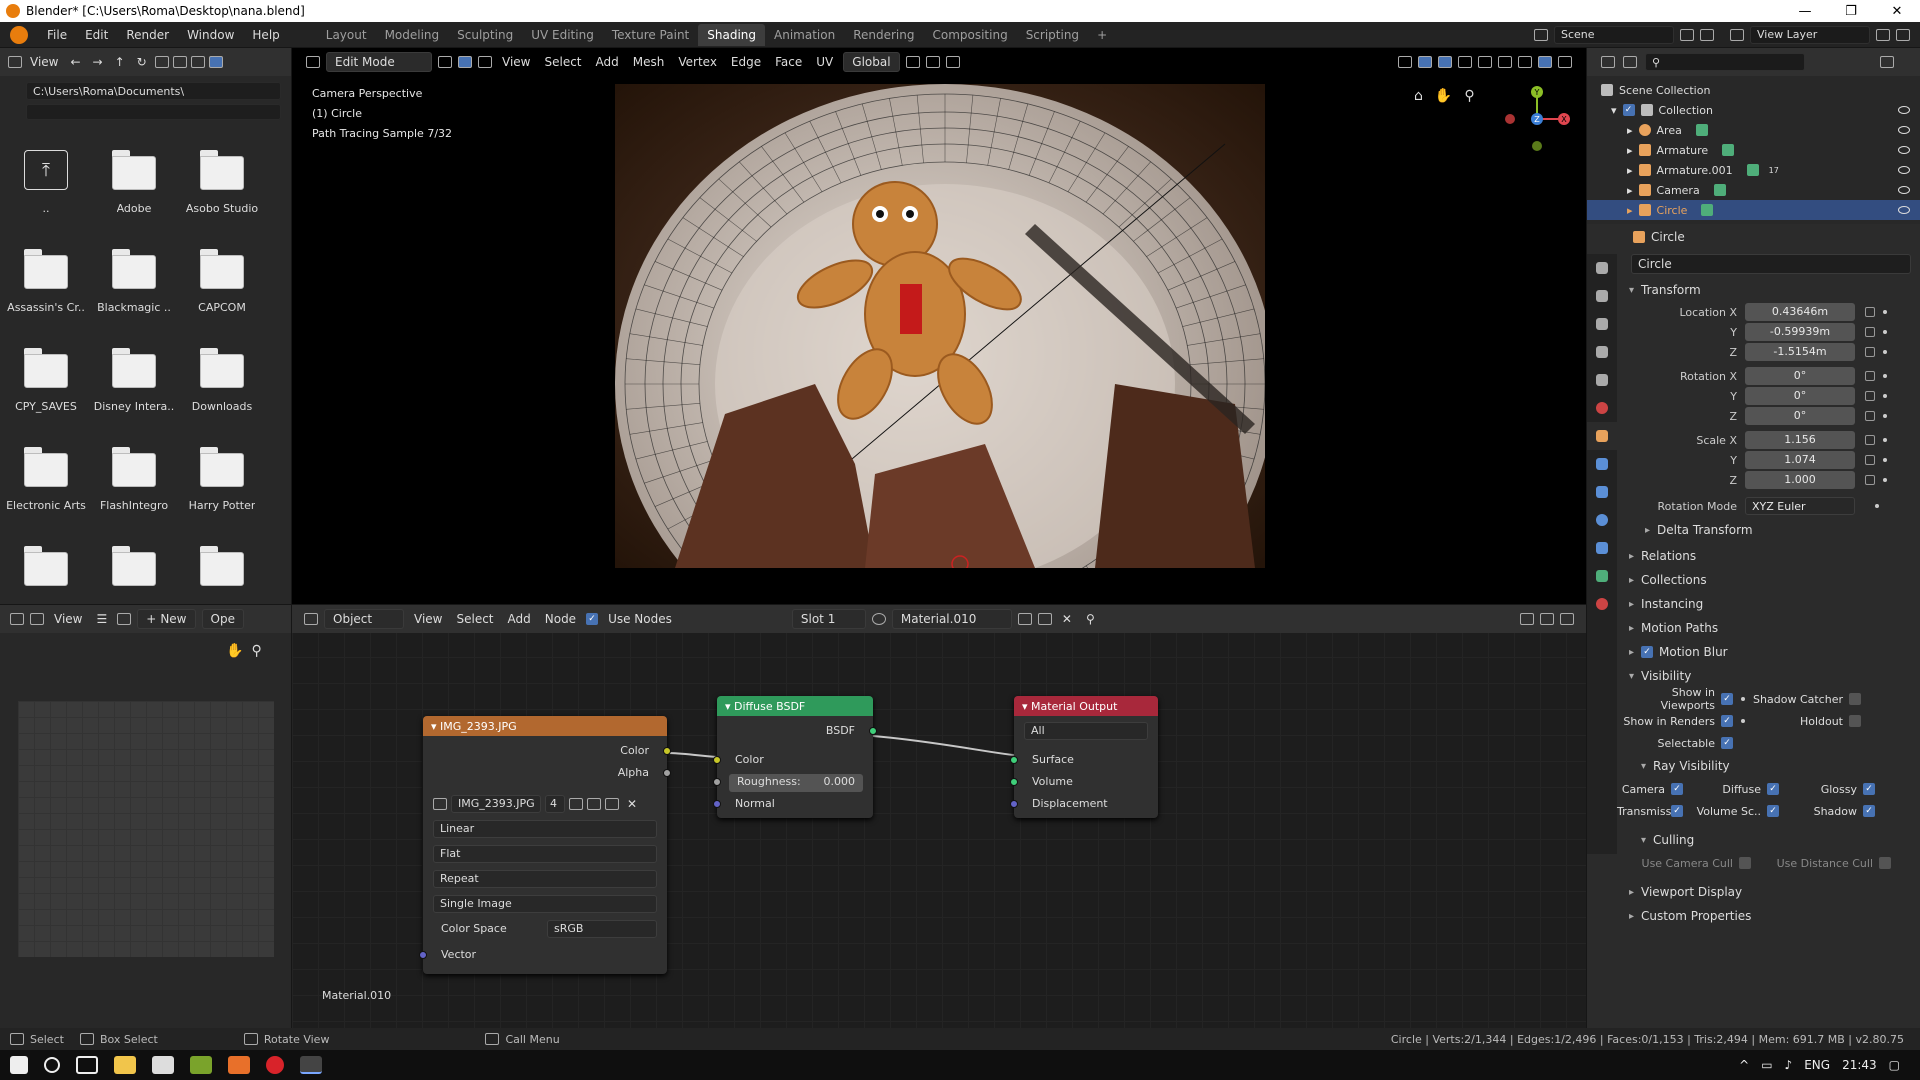  I want to click on camera-cull-checkbox, so click(1745, 863).